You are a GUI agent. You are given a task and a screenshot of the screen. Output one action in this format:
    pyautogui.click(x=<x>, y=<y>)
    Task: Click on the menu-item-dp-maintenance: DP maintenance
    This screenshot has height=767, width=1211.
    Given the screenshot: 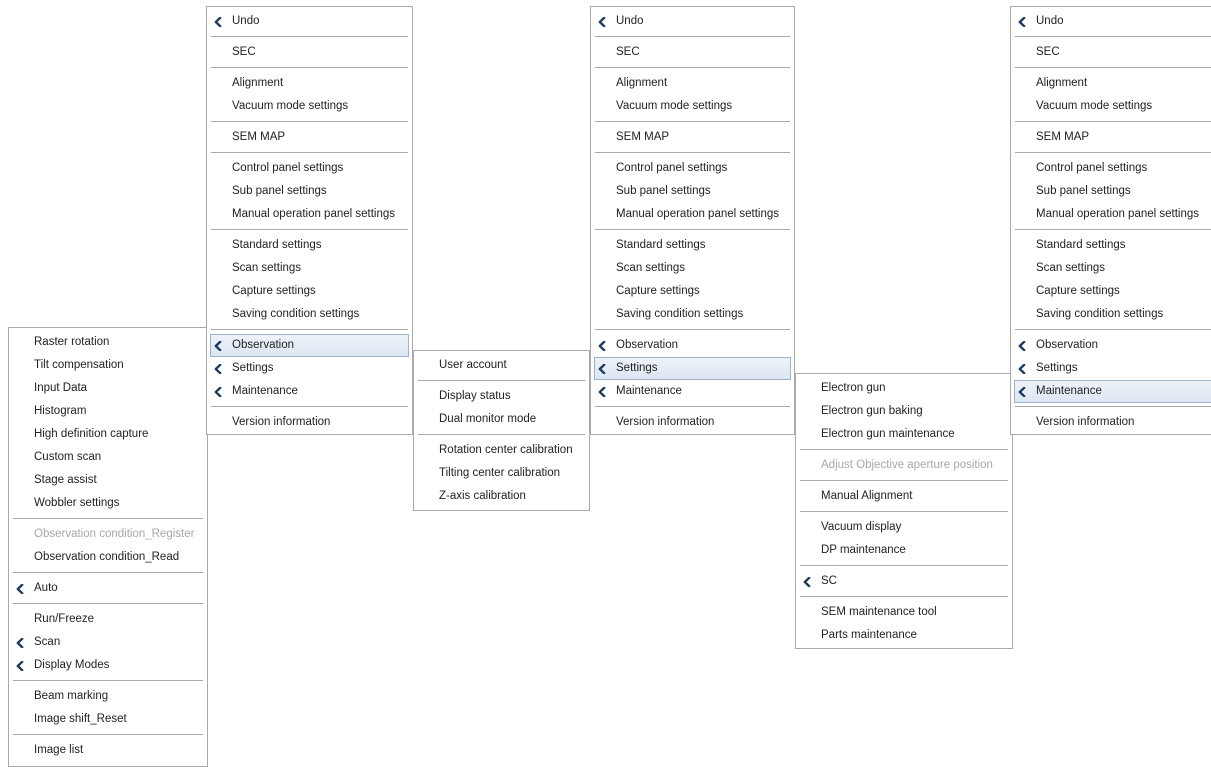 What is the action you would take?
    pyautogui.click(x=904, y=550)
    